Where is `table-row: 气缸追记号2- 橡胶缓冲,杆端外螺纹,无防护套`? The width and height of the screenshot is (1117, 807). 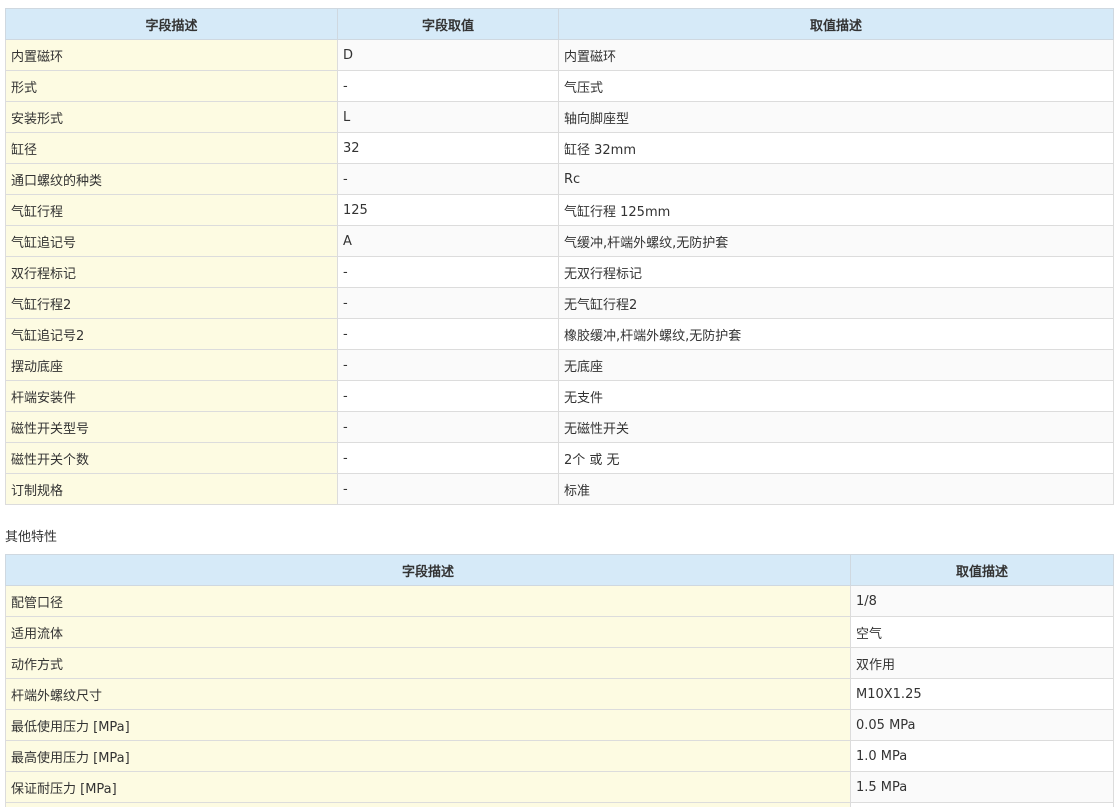 table-row: 气缸追记号2- 橡胶缓冲,杆端外螺纹,无防护套 is located at coordinates (559, 334).